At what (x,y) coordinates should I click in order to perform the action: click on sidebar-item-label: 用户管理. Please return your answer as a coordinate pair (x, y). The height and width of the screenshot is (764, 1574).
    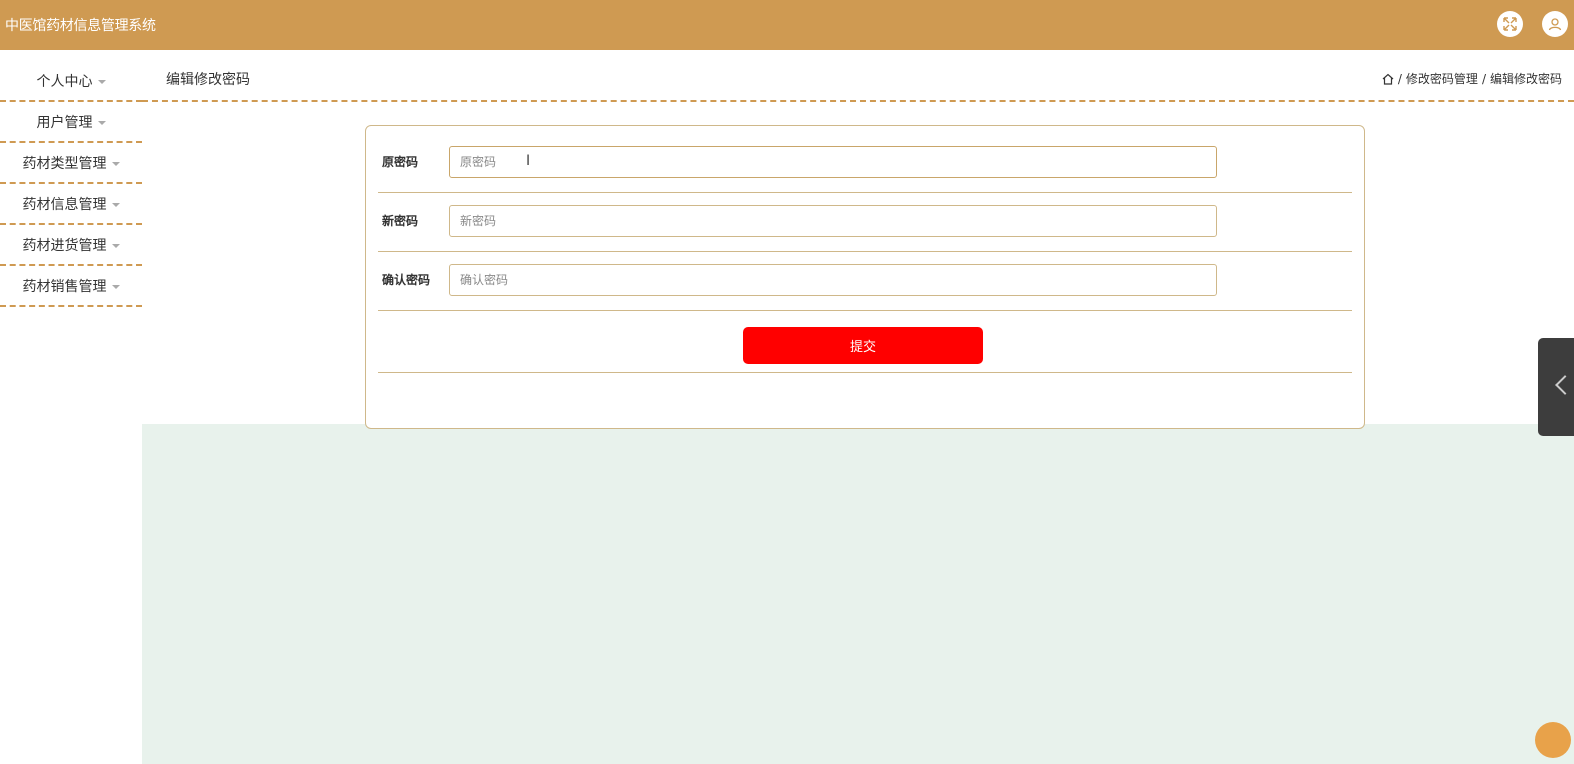
    Looking at the image, I should click on (64, 123).